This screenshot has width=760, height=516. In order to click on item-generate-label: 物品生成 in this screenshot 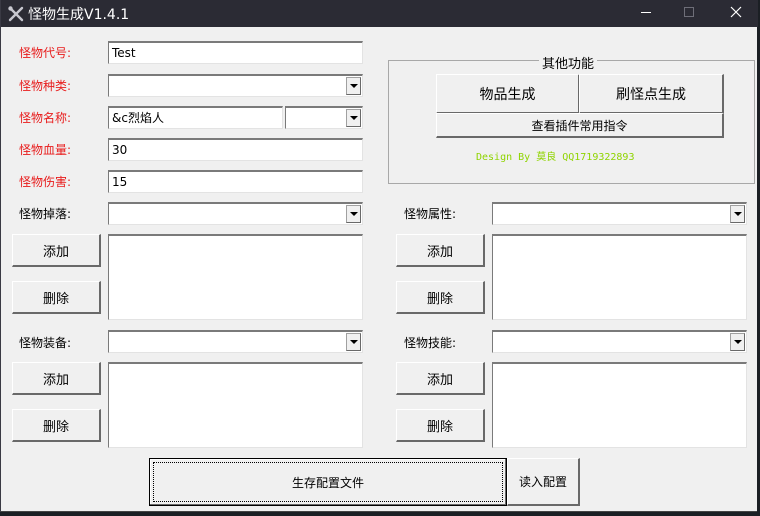, I will do `click(507, 94)`.